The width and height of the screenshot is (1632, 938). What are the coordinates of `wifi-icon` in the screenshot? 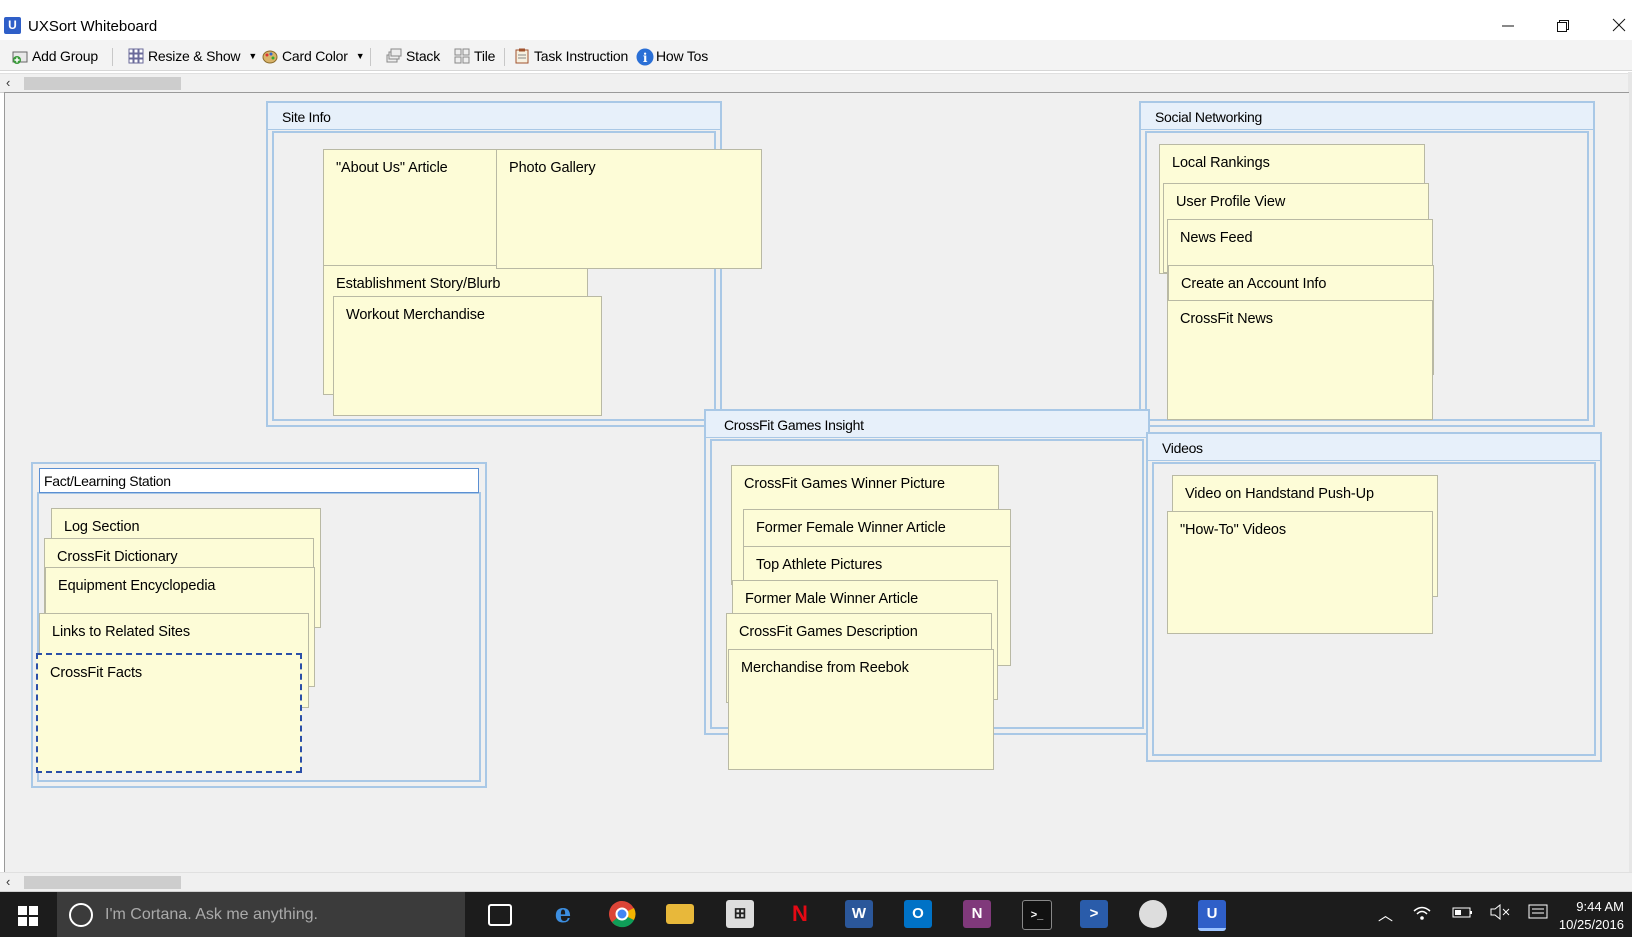 It's located at (1422, 915).